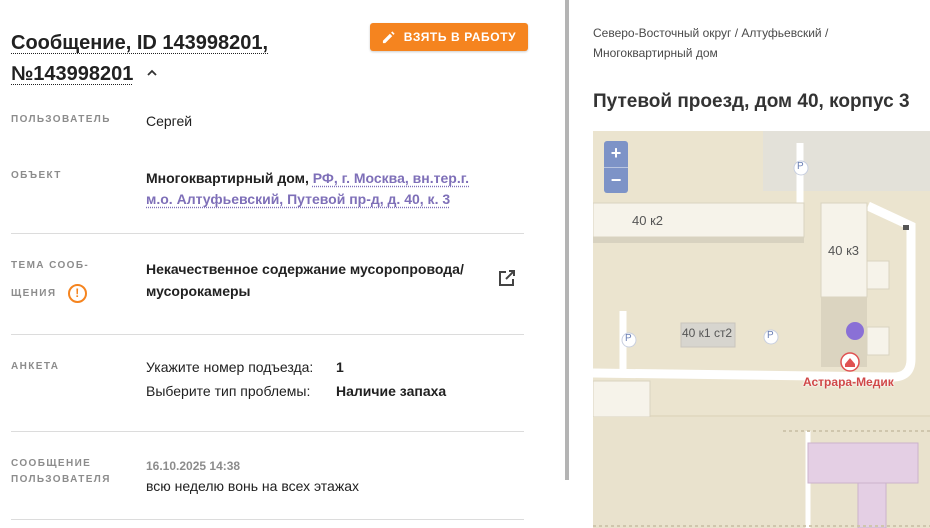  What do you see at coordinates (252, 486) in the screenshot?
I see `user-message-text: всю неделю вонь на всех этажах` at bounding box center [252, 486].